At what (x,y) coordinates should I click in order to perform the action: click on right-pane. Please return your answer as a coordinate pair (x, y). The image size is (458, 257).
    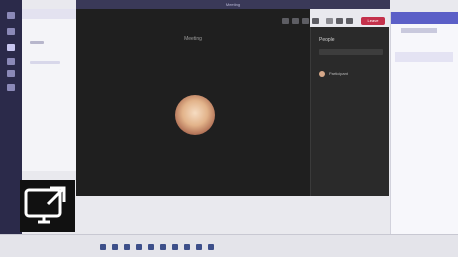
    Looking at the image, I should click on (424, 123).